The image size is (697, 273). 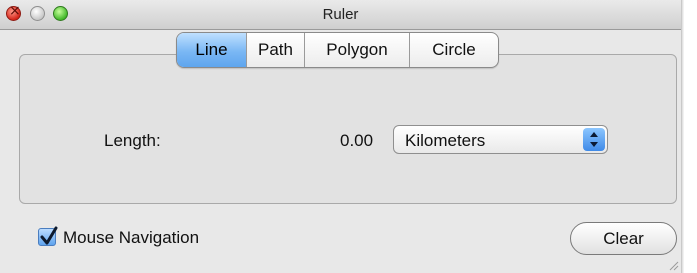 I want to click on checkmark-icon, so click(x=49, y=235).